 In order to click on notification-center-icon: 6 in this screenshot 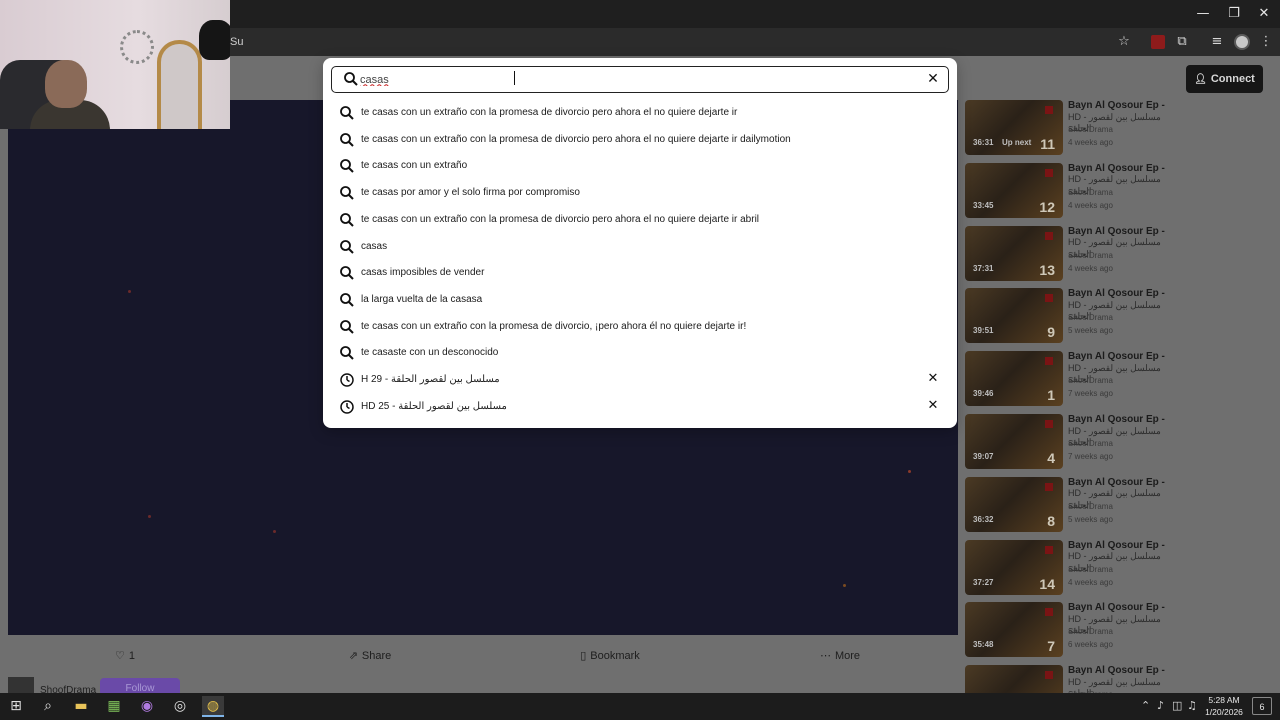, I will do `click(1262, 706)`.